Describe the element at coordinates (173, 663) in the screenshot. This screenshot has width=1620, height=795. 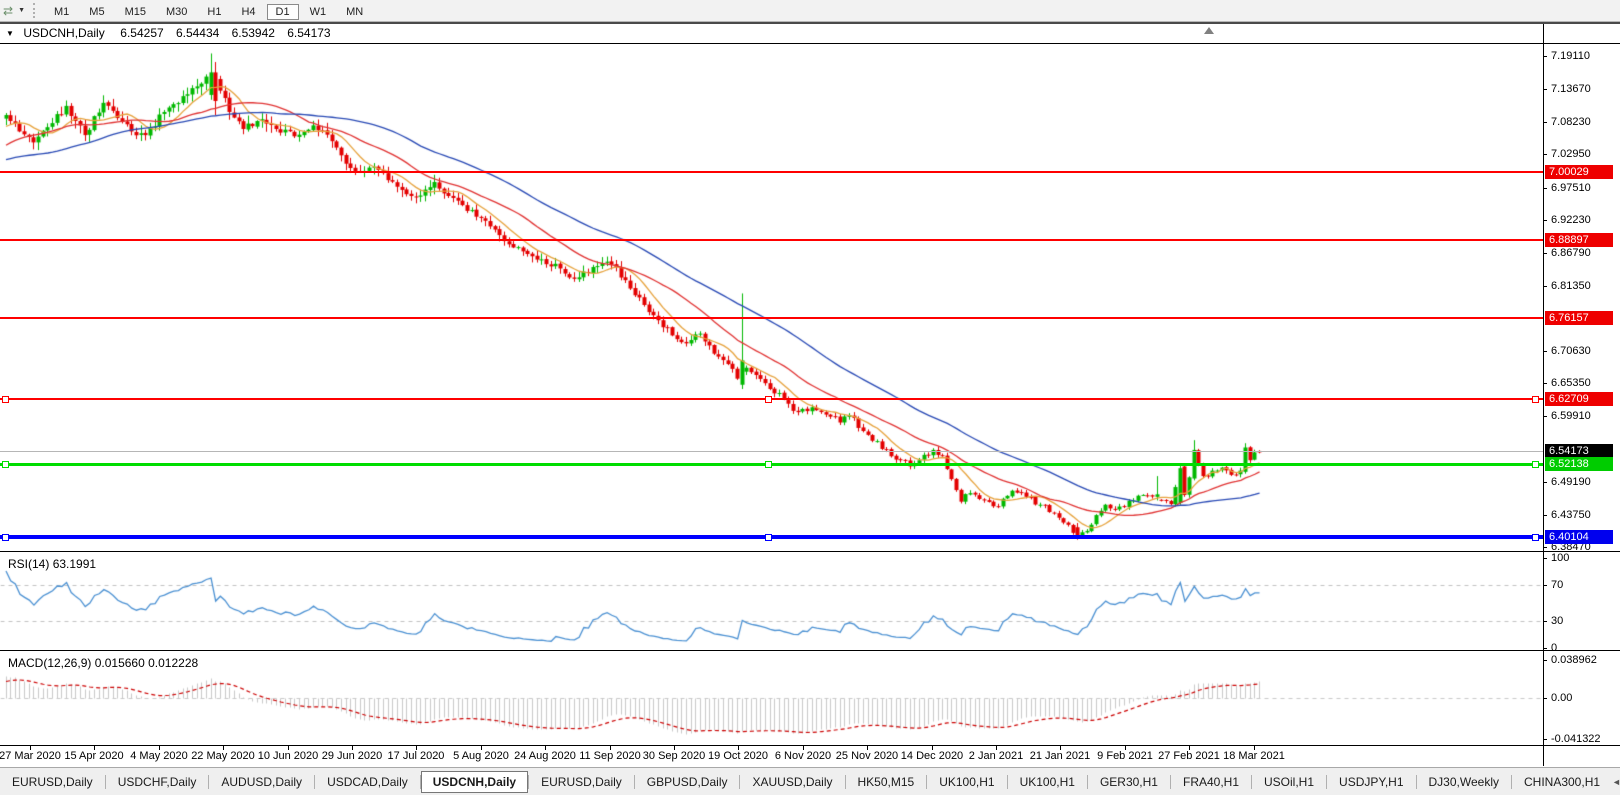
I see `macd-signal-value: 0.012228` at that location.